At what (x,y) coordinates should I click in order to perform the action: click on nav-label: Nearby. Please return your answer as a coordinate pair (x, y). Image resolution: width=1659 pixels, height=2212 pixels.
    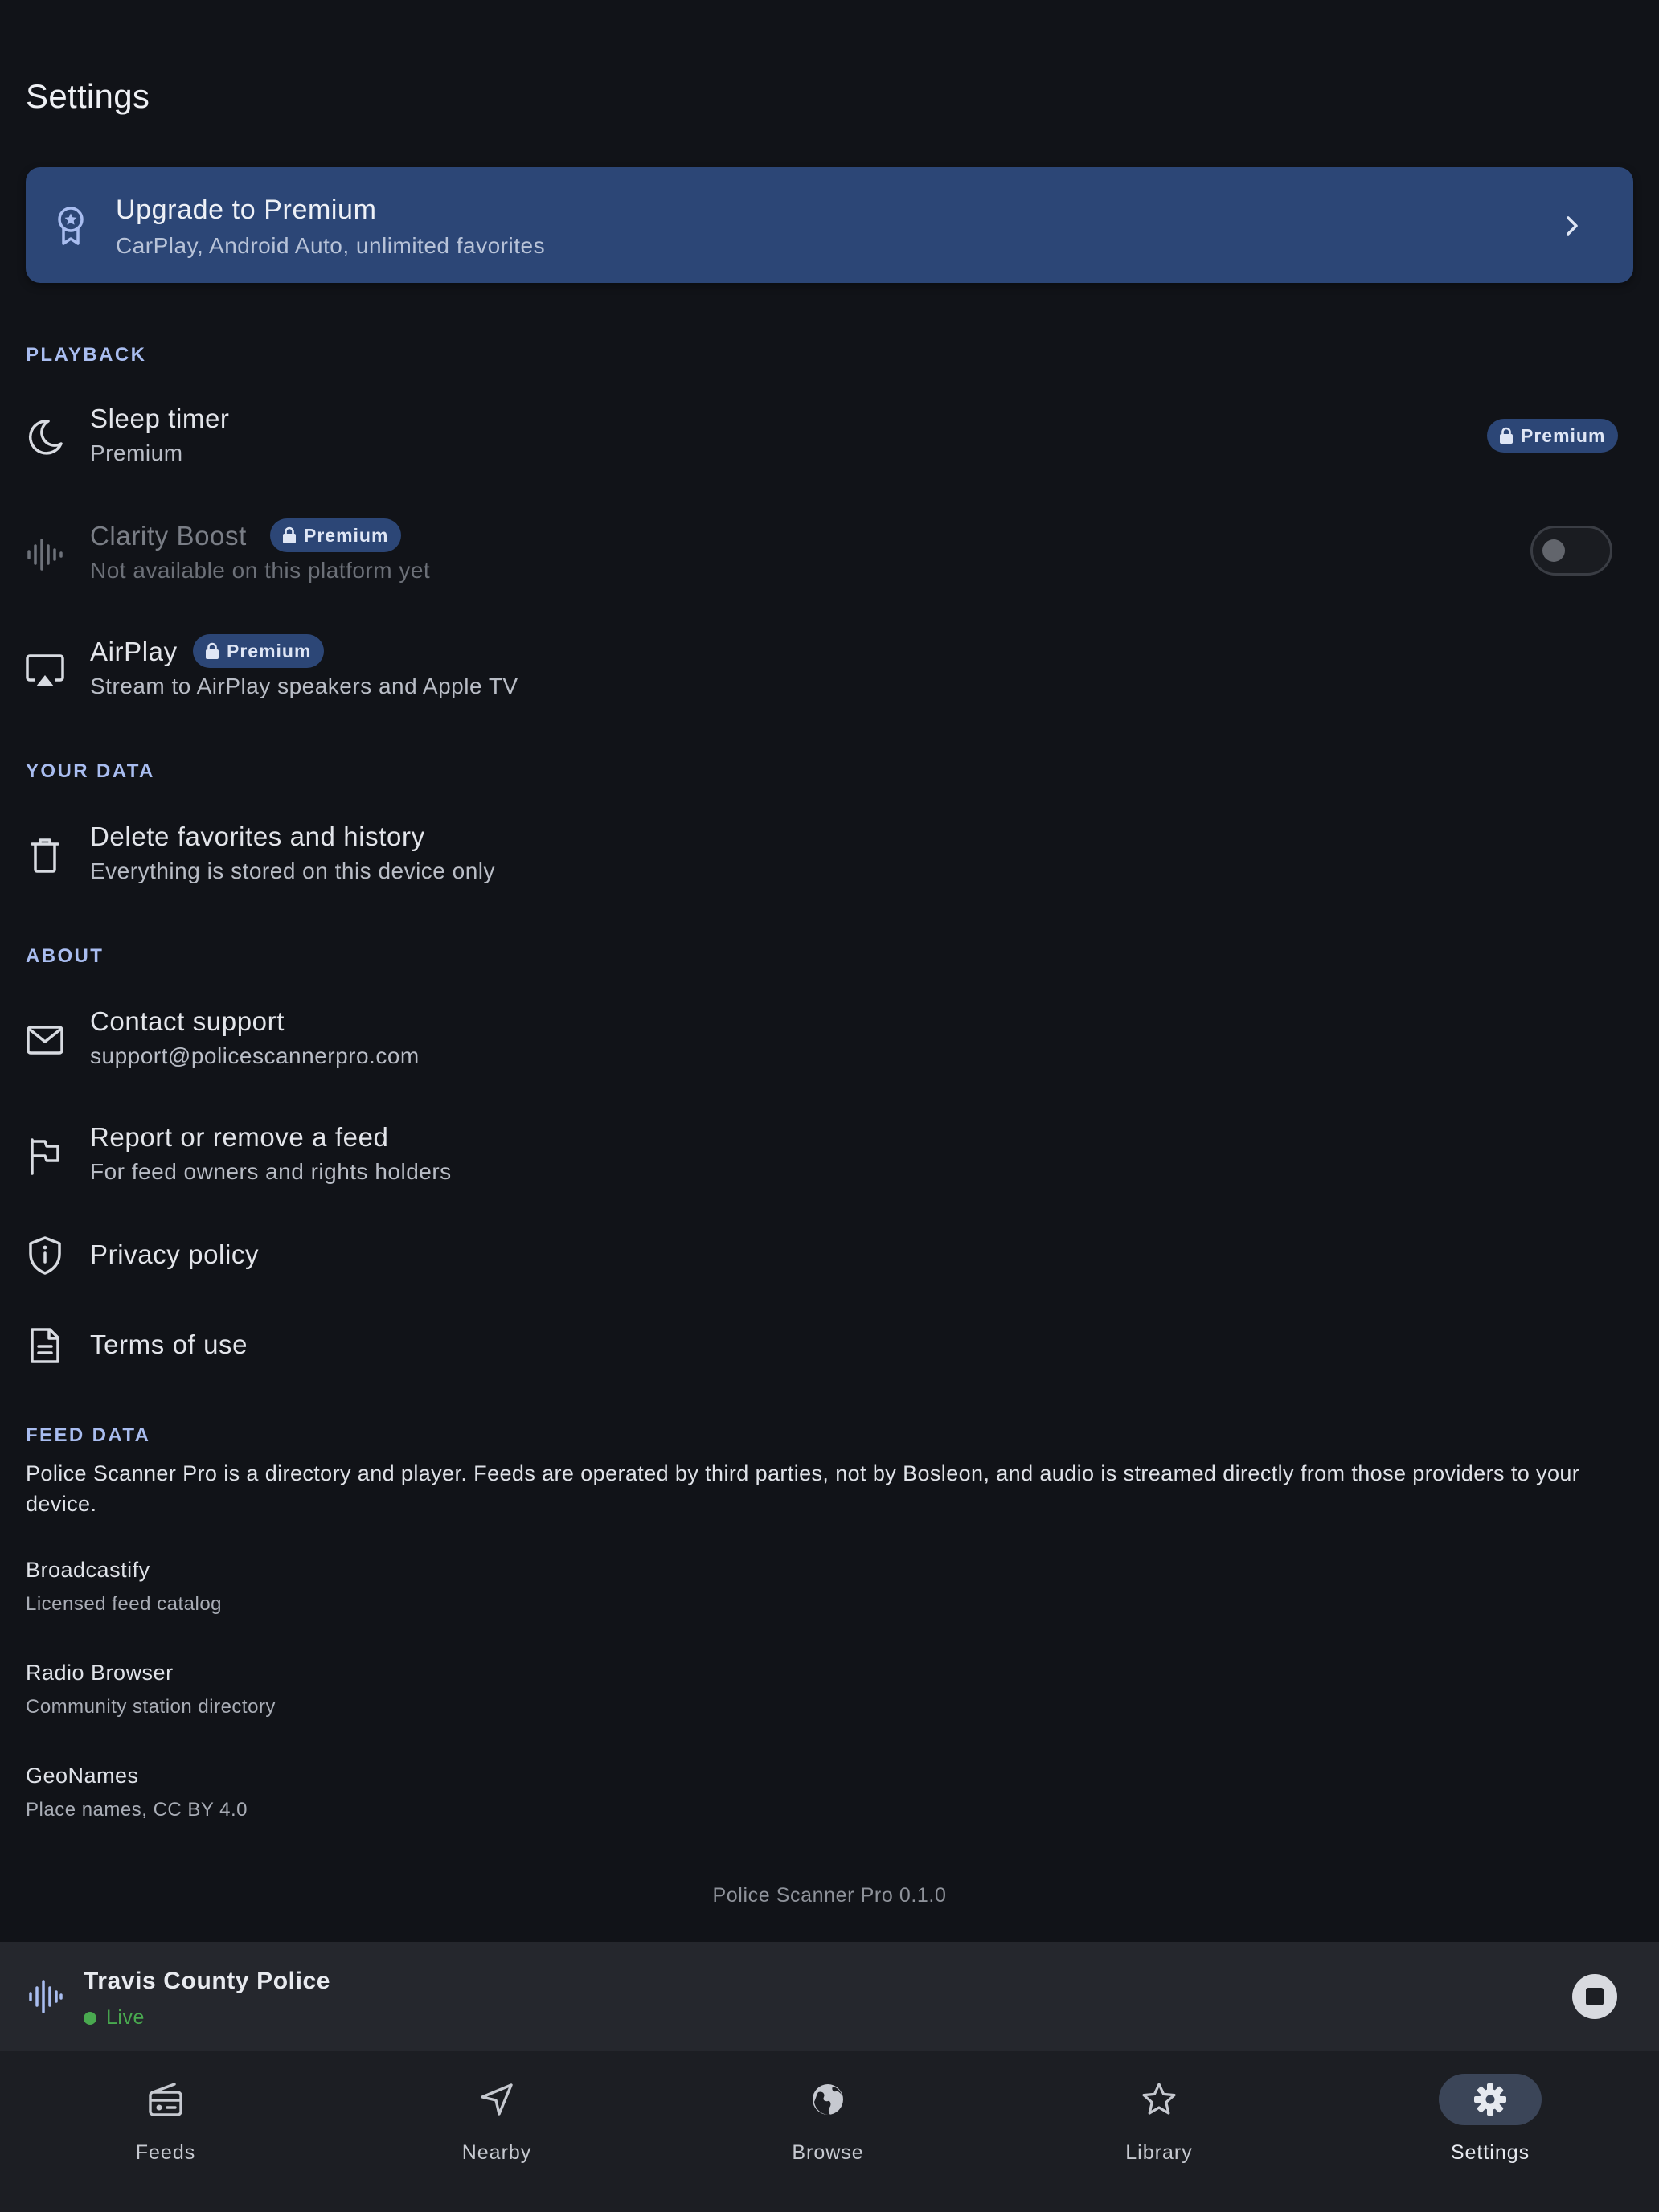
    Looking at the image, I should click on (496, 2152).